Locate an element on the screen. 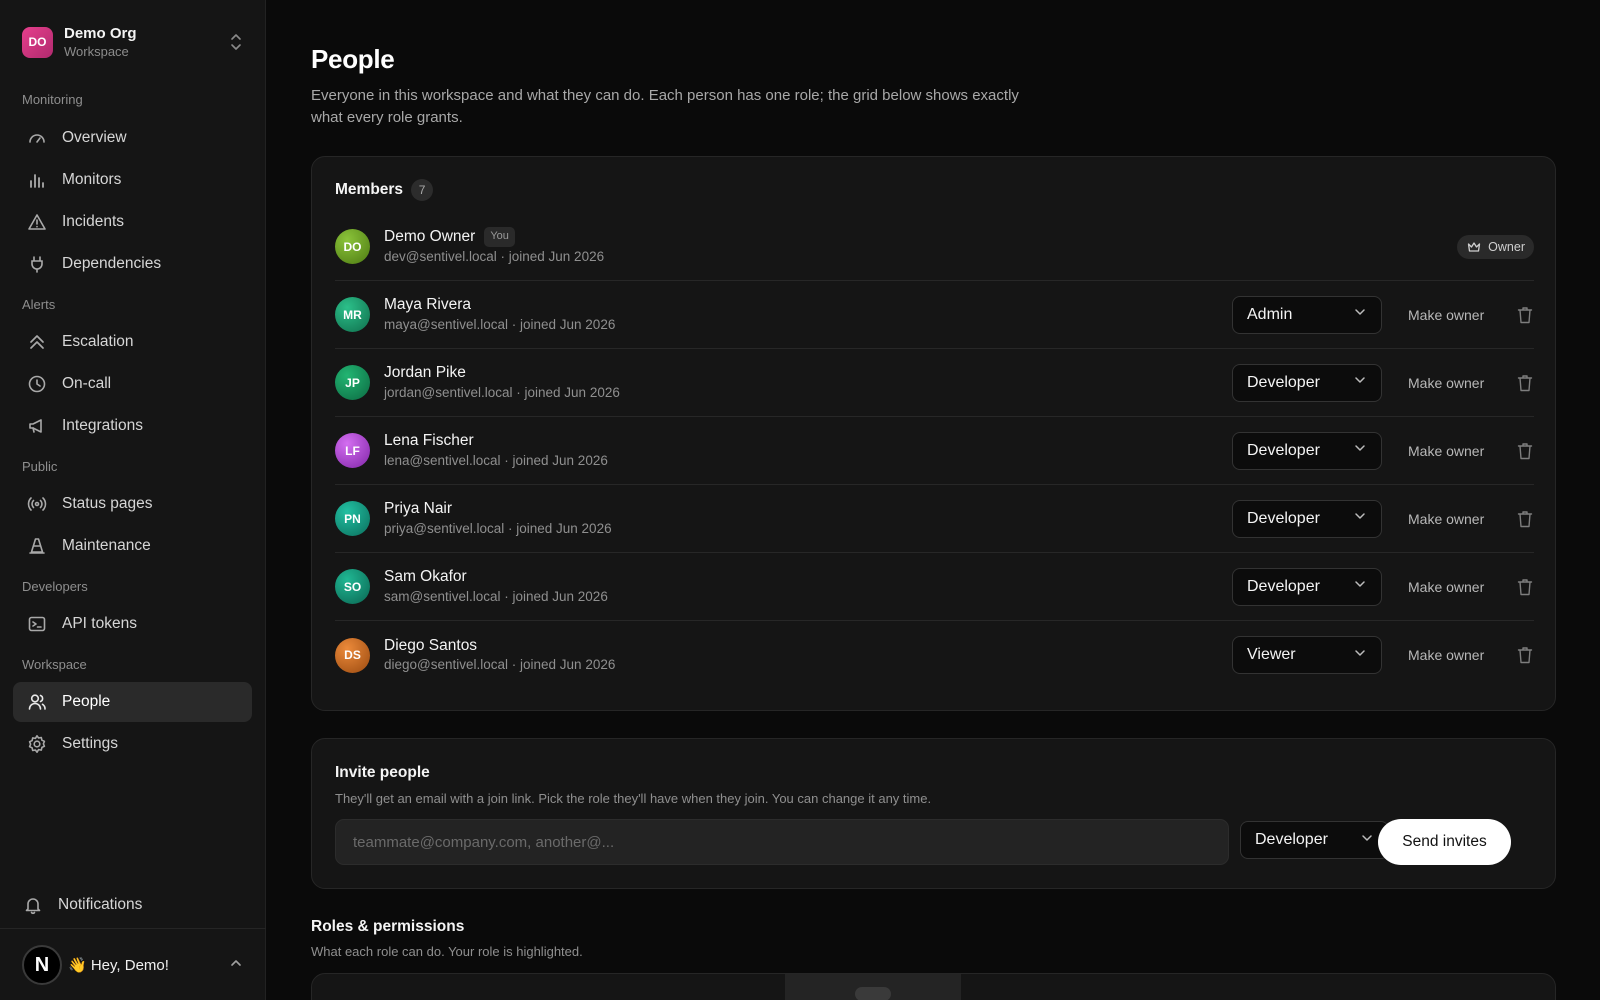  user-menu: N 👋 Hey, Demo! is located at coordinates (133, 965).